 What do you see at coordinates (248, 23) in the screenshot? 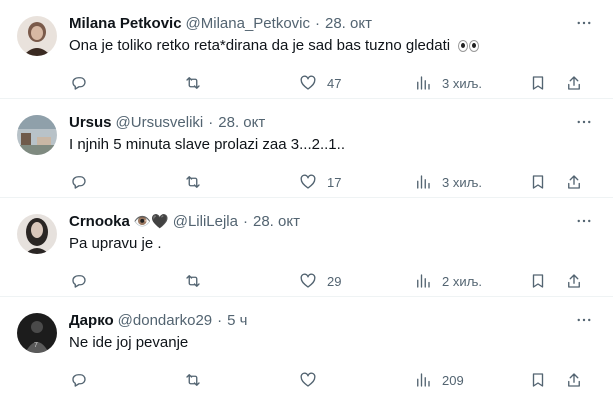
I see `user-handle: @Milana_Petkovic` at bounding box center [248, 23].